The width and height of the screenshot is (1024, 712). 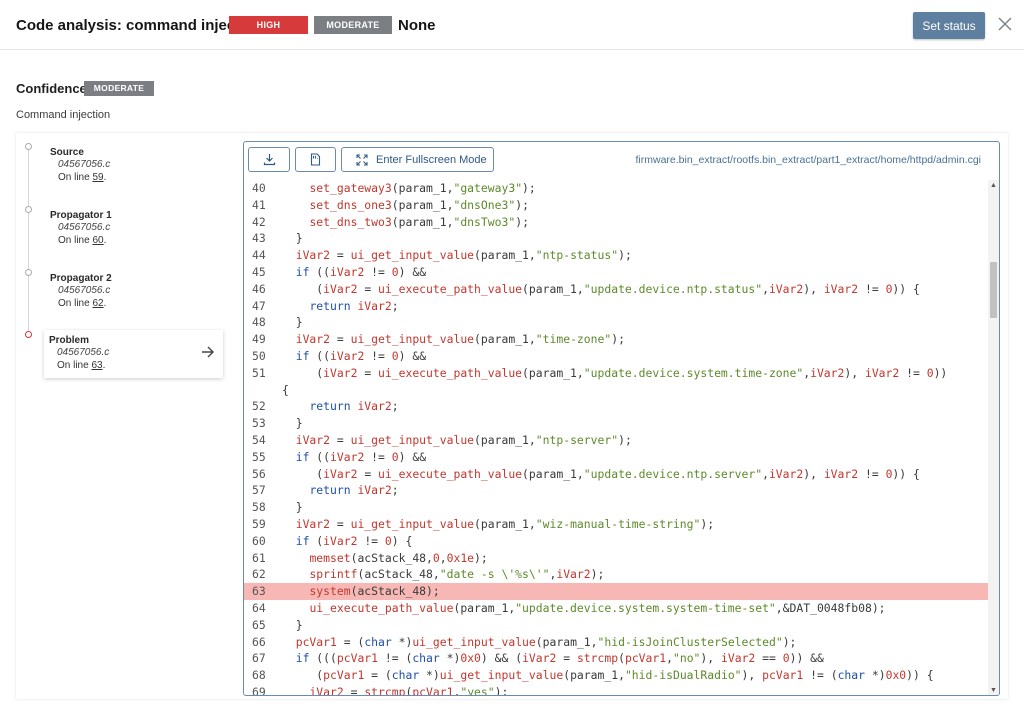 What do you see at coordinates (374, 591) in the screenshot?
I see `line-source: system(acStack_48);` at bounding box center [374, 591].